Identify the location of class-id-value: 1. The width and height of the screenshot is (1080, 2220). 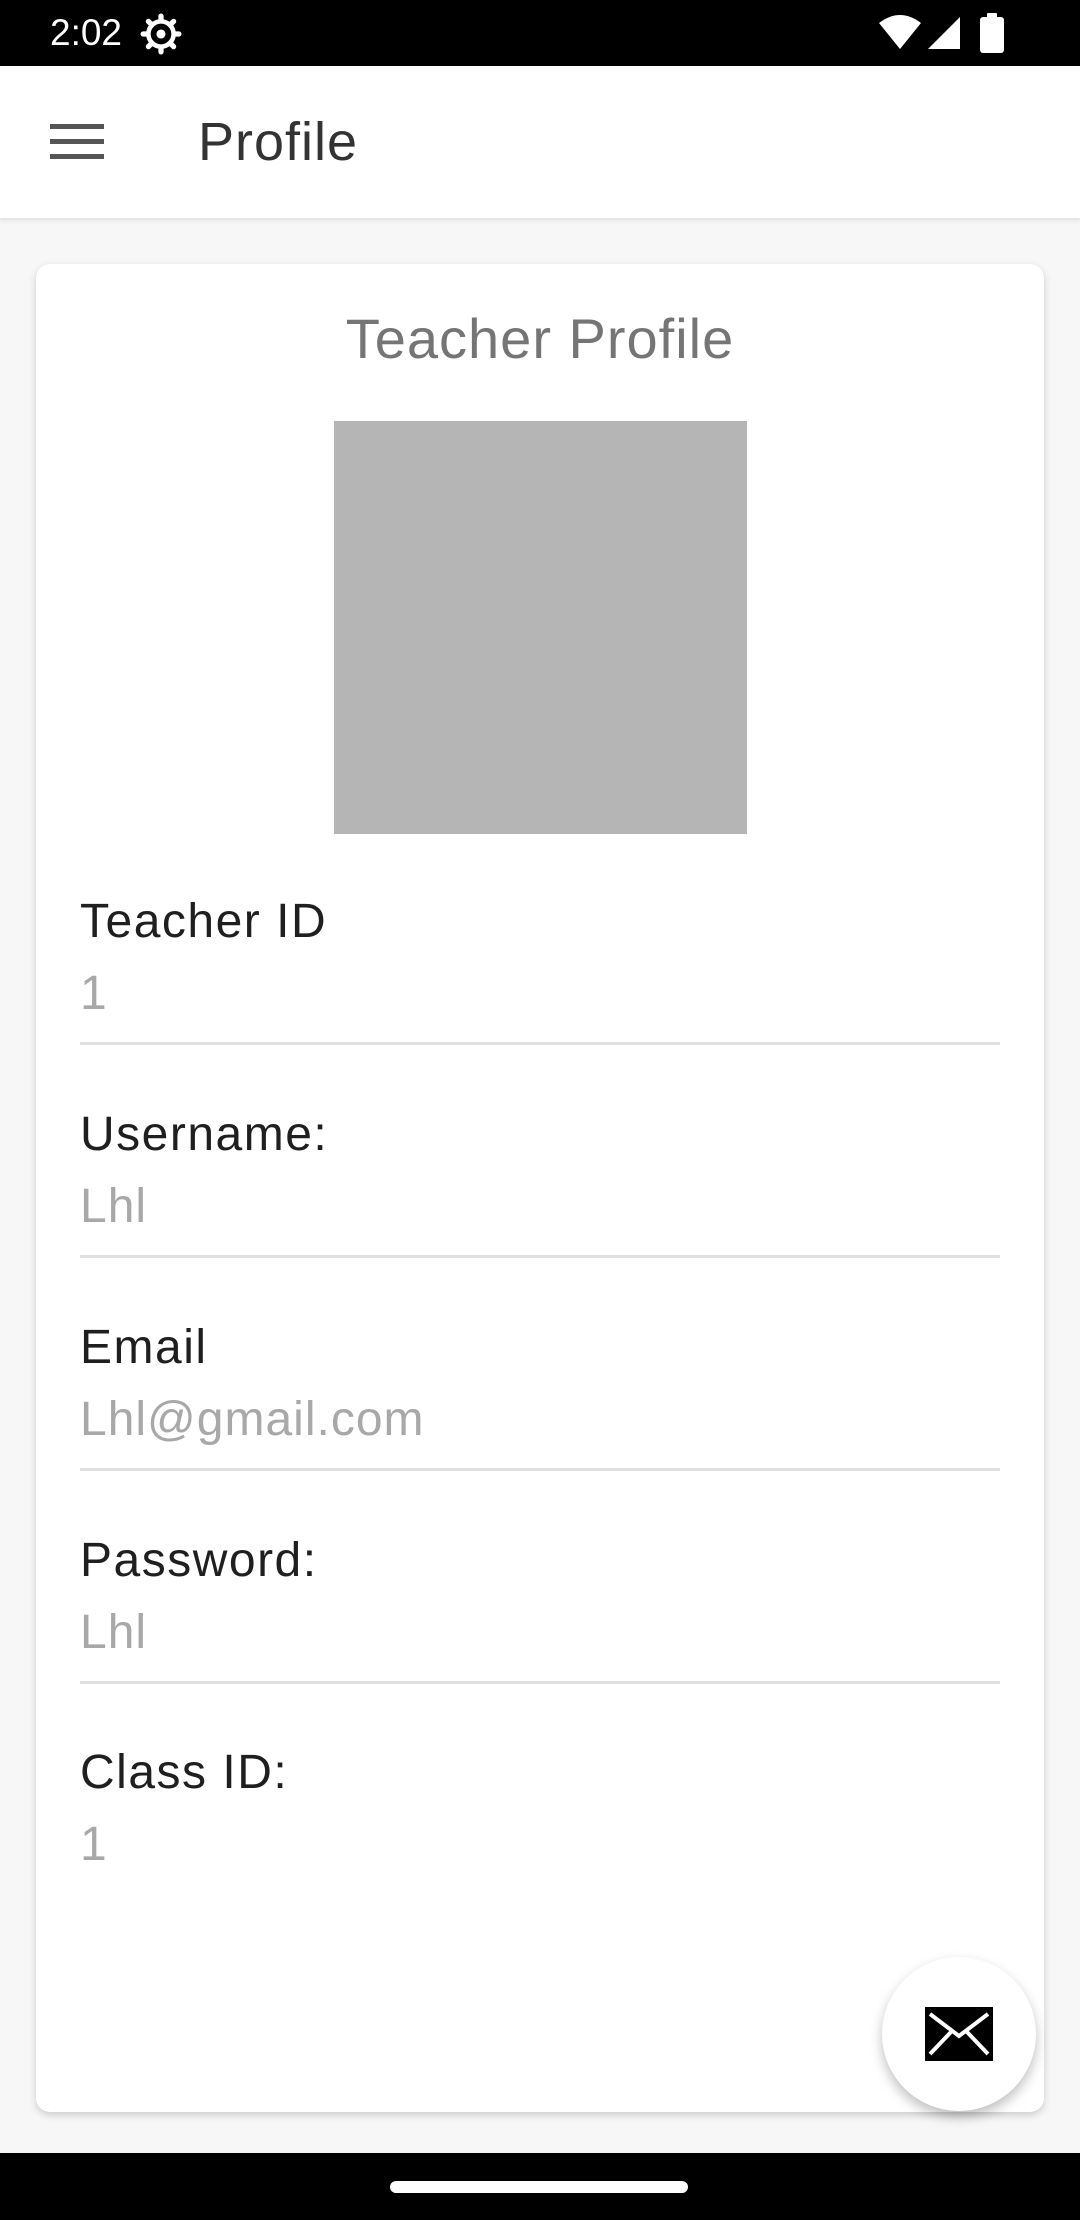
(94, 1844).